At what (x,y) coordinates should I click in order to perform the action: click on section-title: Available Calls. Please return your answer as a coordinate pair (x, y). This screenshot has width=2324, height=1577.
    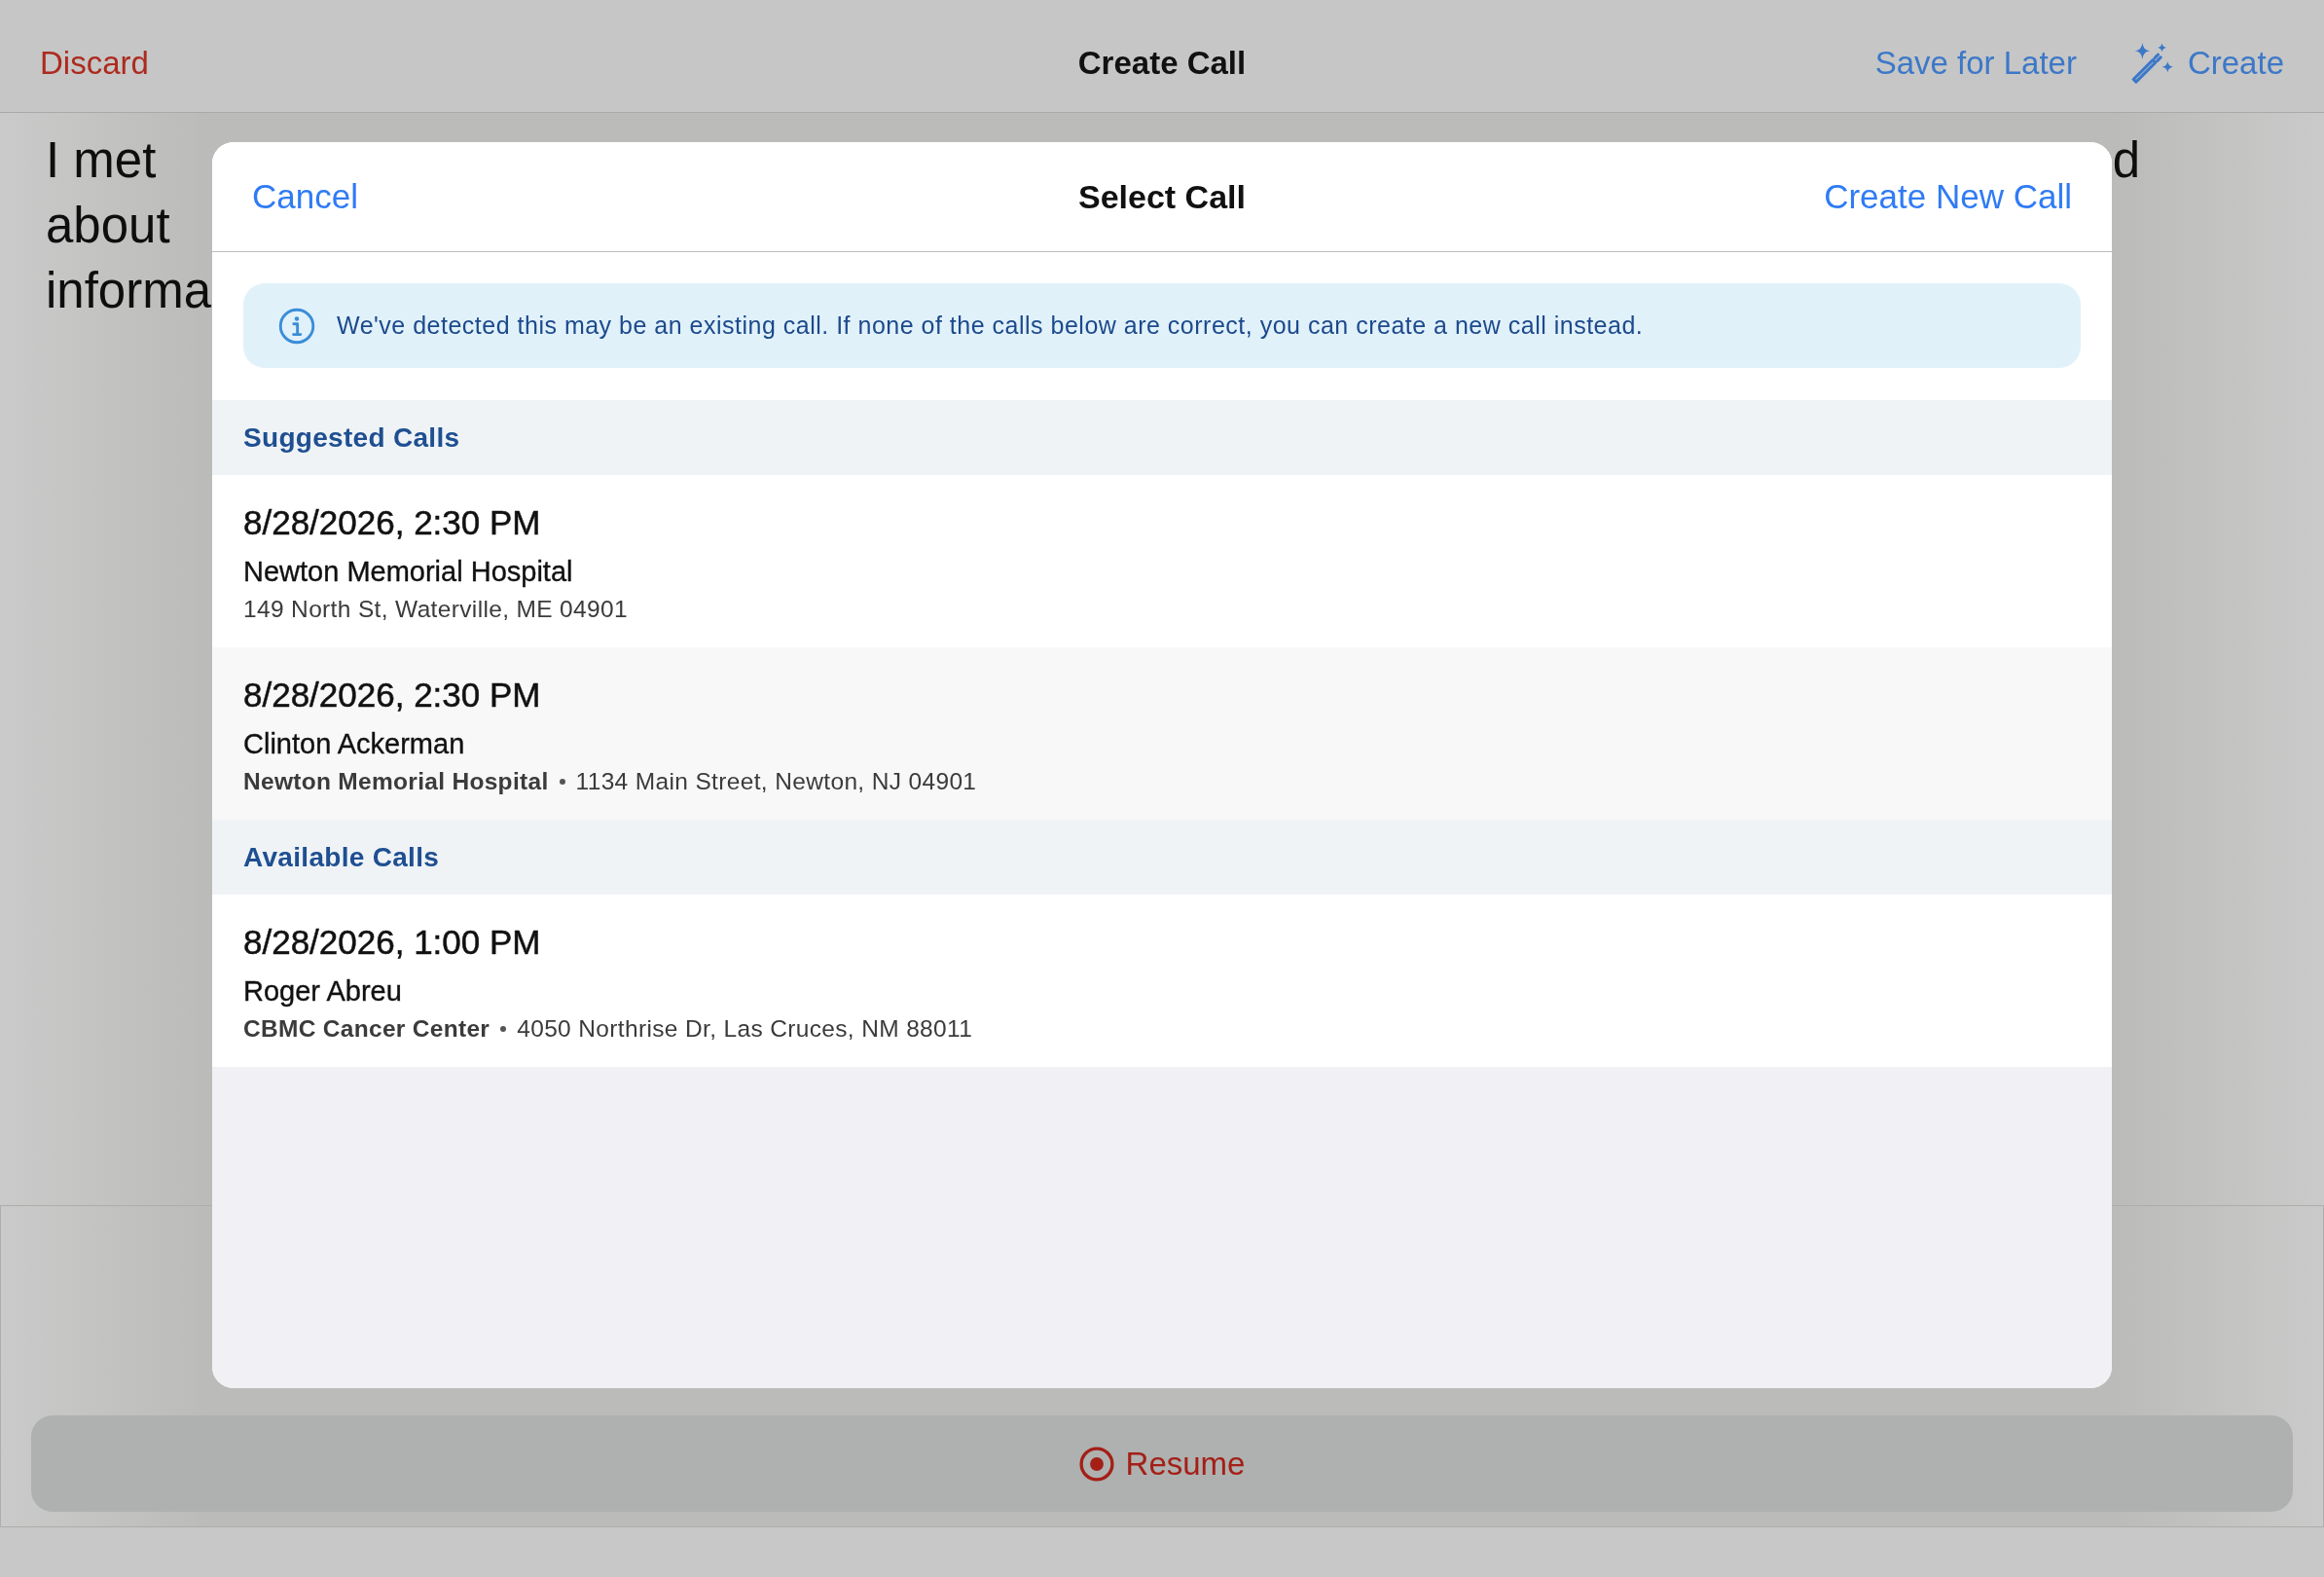
    Looking at the image, I should click on (341, 857).